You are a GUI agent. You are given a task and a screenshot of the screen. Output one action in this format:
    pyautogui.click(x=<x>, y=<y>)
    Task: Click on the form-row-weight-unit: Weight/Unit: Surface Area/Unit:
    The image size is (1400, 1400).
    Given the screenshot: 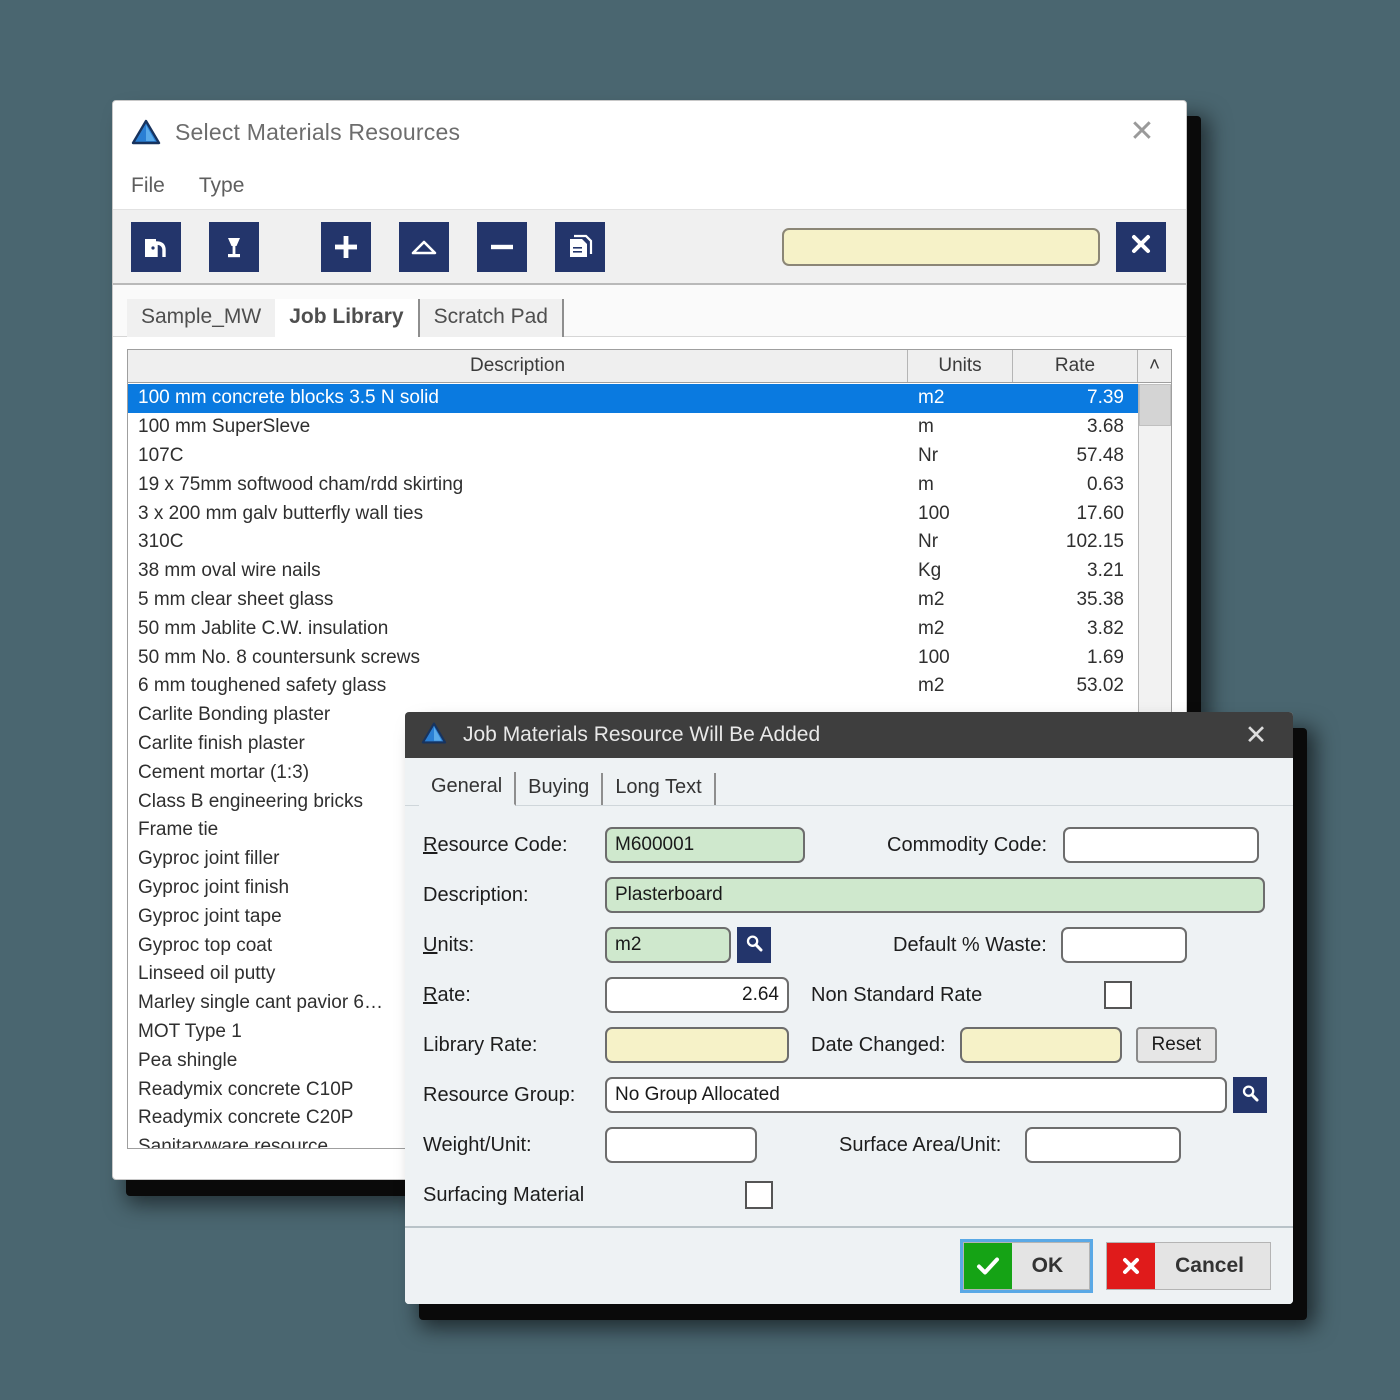 What is the action you would take?
    pyautogui.click(x=849, y=1145)
    